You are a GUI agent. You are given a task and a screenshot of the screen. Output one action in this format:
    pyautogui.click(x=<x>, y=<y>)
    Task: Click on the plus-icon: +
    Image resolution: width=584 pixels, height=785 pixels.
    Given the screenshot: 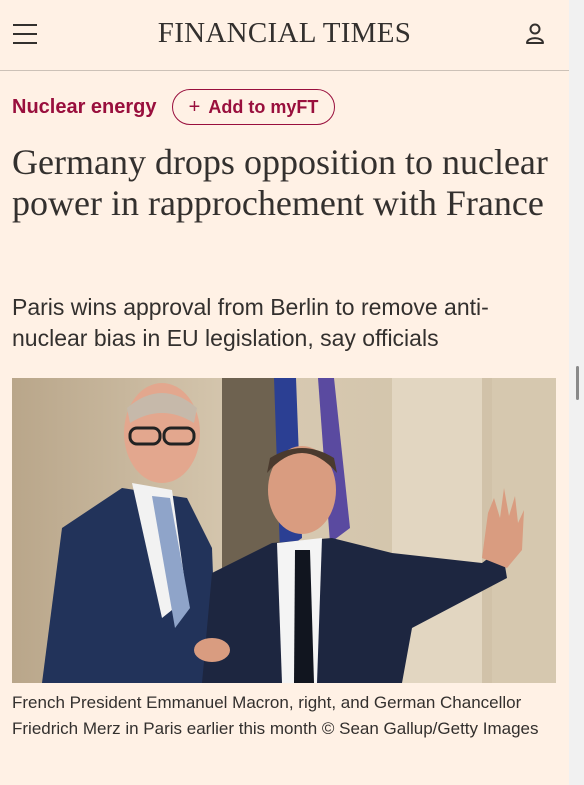 What is the action you would take?
    pyautogui.click(x=194, y=107)
    